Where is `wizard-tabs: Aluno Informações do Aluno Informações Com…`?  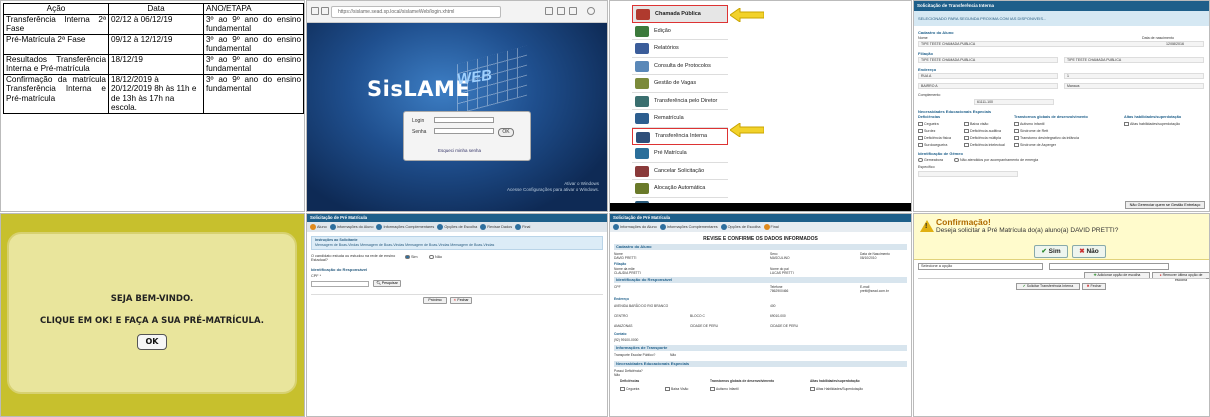 wizard-tabs: Aluno Informações do Aluno Informações Com… is located at coordinates (457, 227).